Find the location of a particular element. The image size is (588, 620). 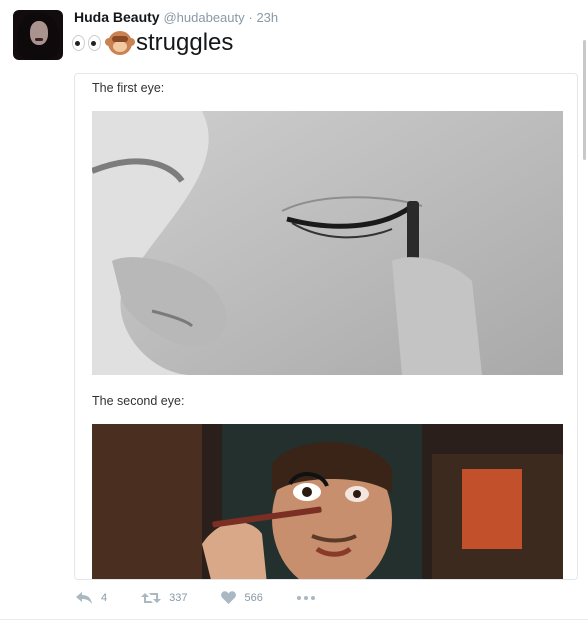

tweet-header: Huda Beauty @hudabeauty · 23h is located at coordinates (176, 17).